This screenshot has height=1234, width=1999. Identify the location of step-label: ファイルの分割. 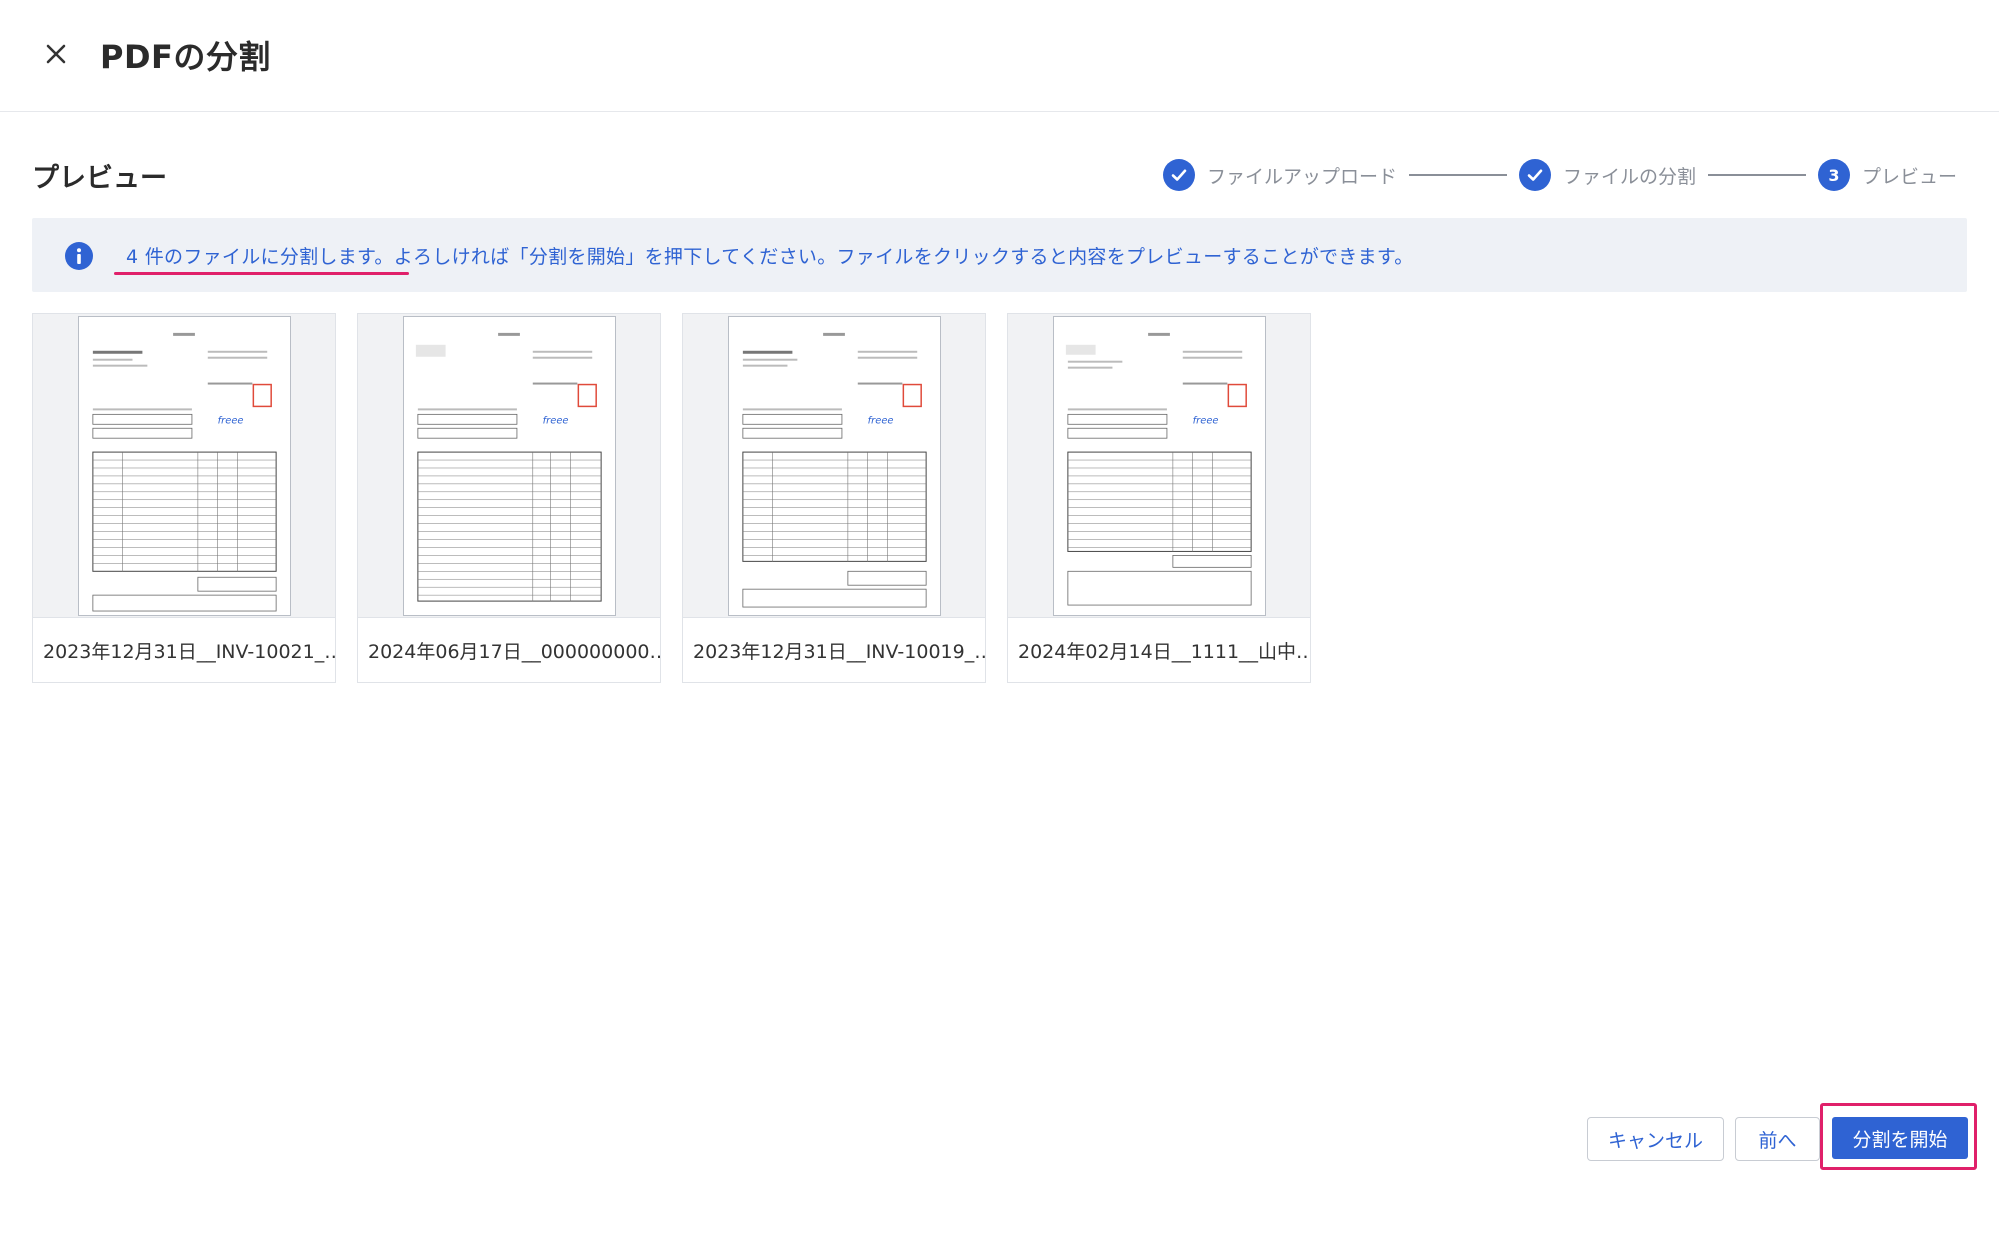
(1629, 176).